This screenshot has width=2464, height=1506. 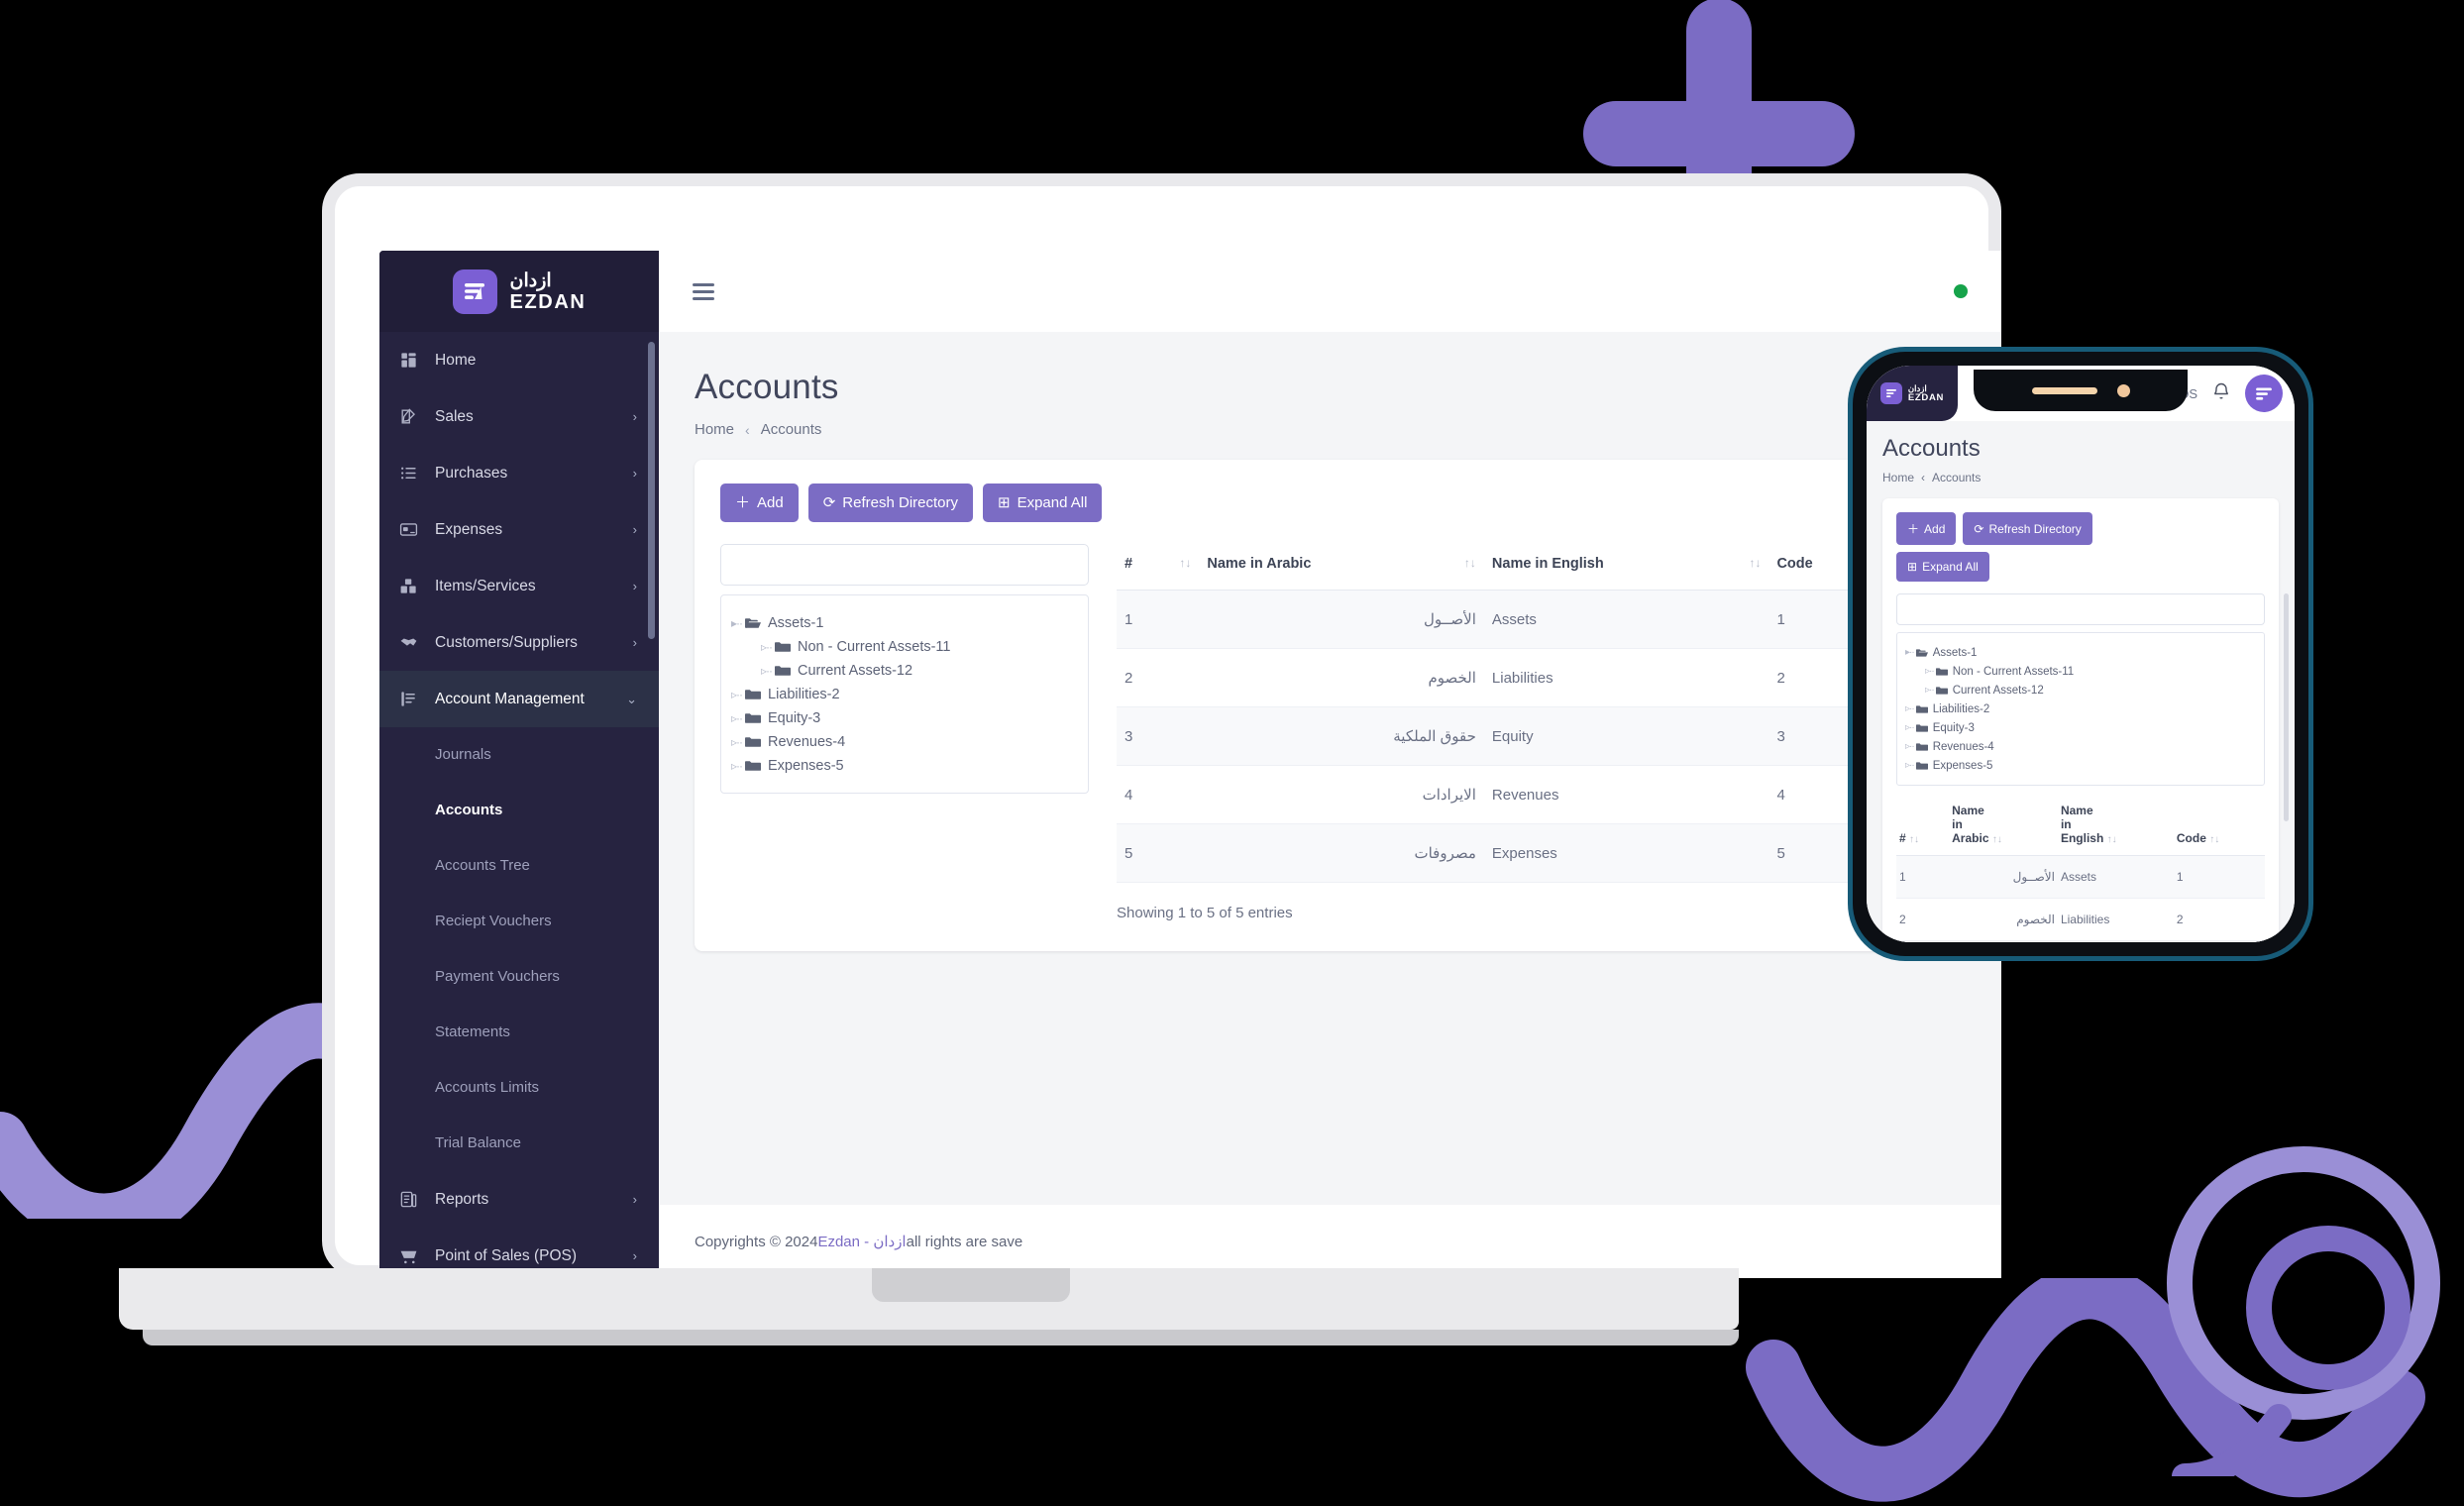 What do you see at coordinates (703, 291) in the screenshot?
I see `hamburger-icon` at bounding box center [703, 291].